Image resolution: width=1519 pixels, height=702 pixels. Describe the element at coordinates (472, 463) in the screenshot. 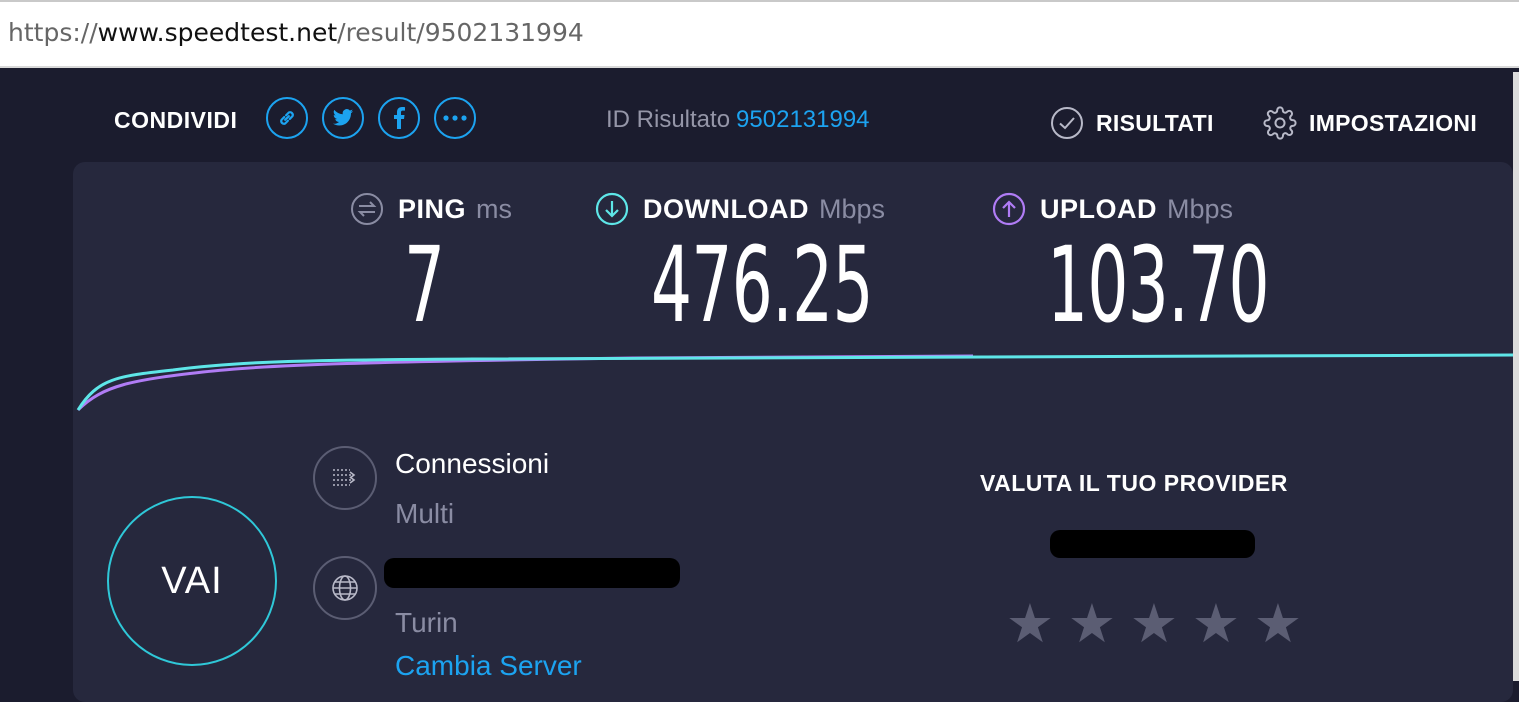

I see `connections-title: Connessioni` at that location.